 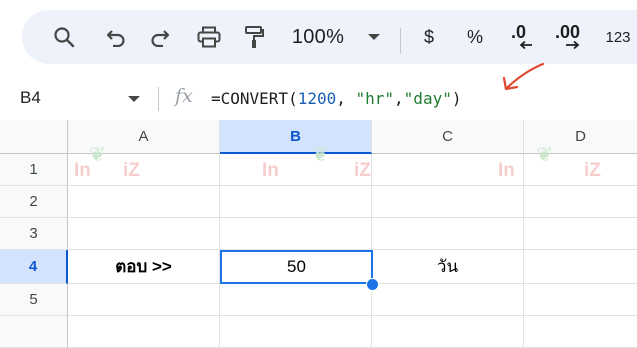 I want to click on toolbar-divider, so click(x=400, y=41).